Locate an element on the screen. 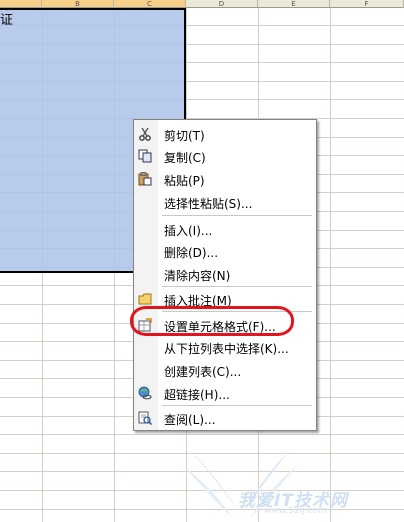 This screenshot has width=404, height=522. column-header-b: B is located at coordinates (78, 4).